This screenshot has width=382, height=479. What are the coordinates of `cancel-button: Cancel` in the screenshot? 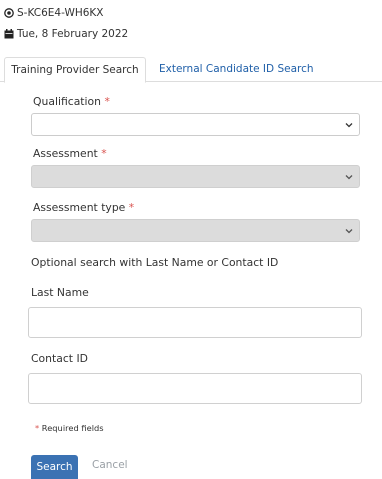 It's located at (110, 465).